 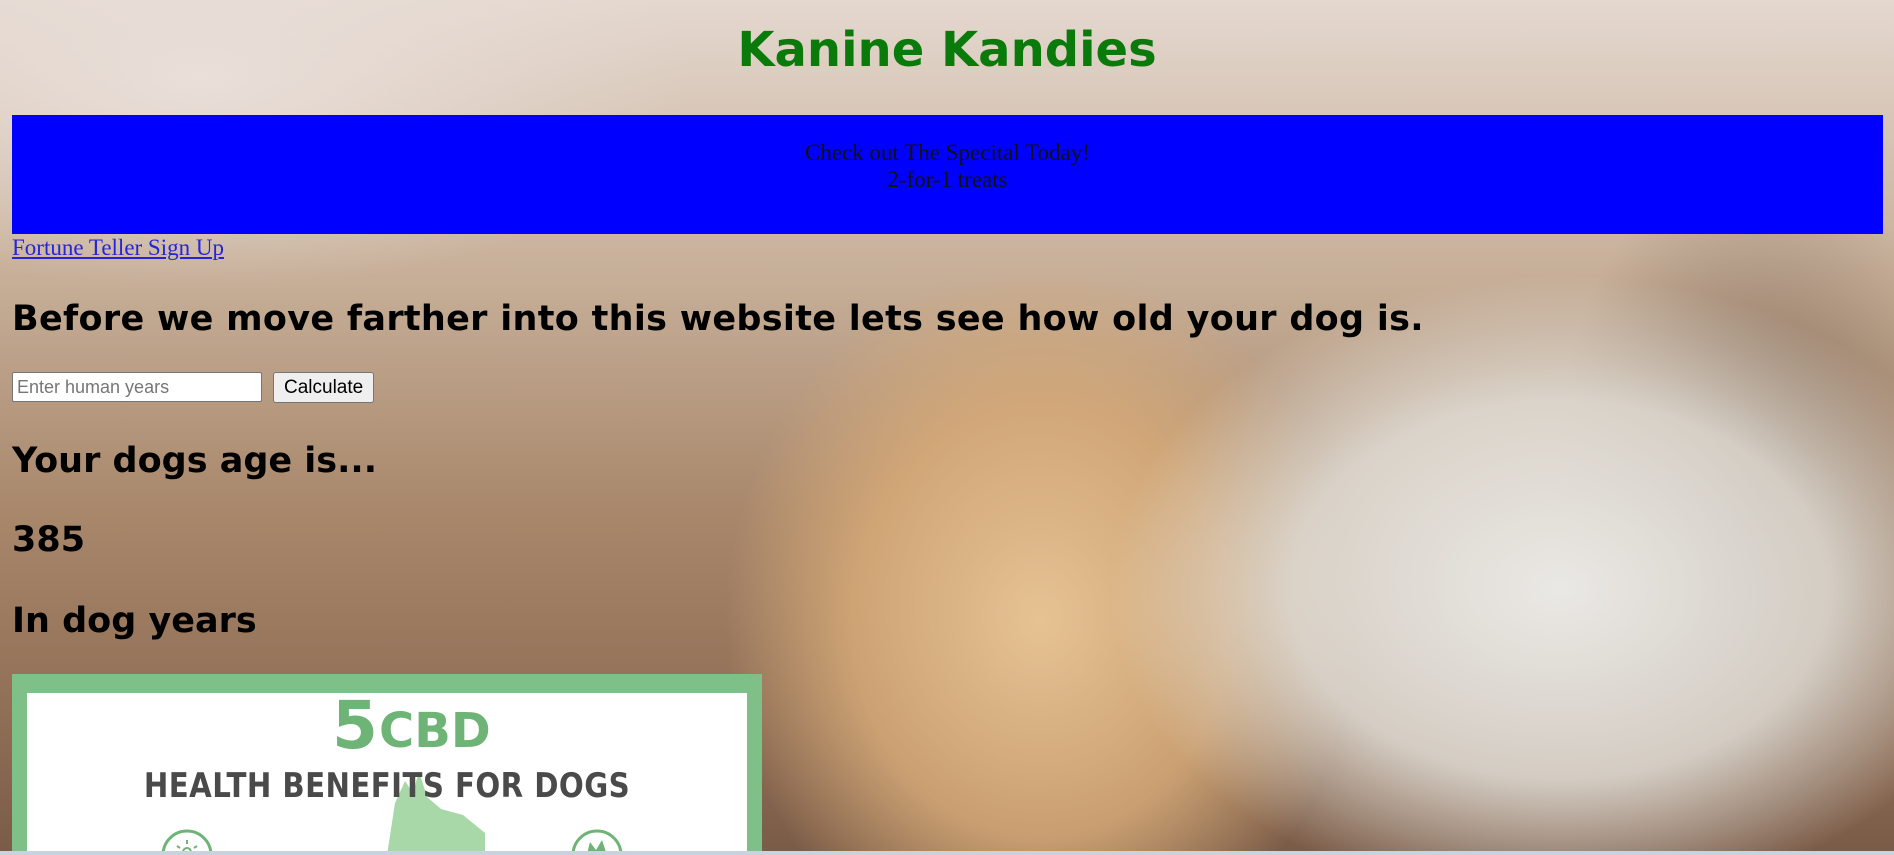 What do you see at coordinates (134, 621) in the screenshot?
I see `result-suffix: In dog years` at bounding box center [134, 621].